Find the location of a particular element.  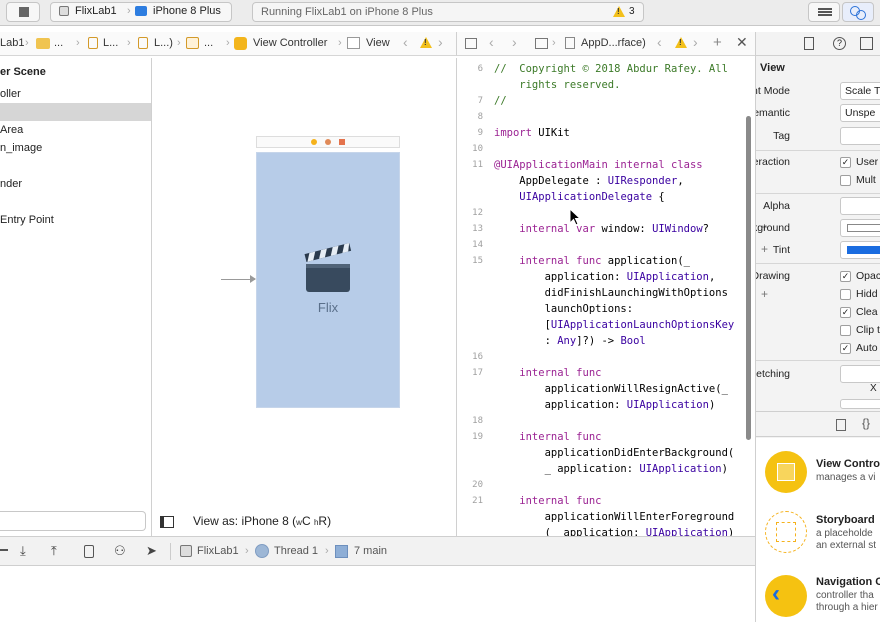

identity-inspector-icon is located at coordinates (866, 43).